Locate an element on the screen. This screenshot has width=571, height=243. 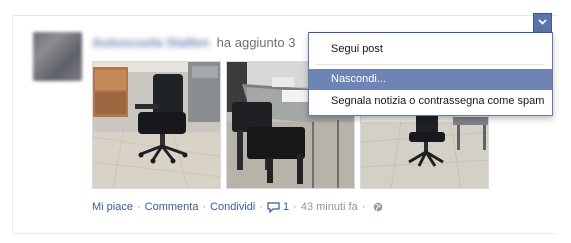
comment-link: Commenta is located at coordinates (172, 207).